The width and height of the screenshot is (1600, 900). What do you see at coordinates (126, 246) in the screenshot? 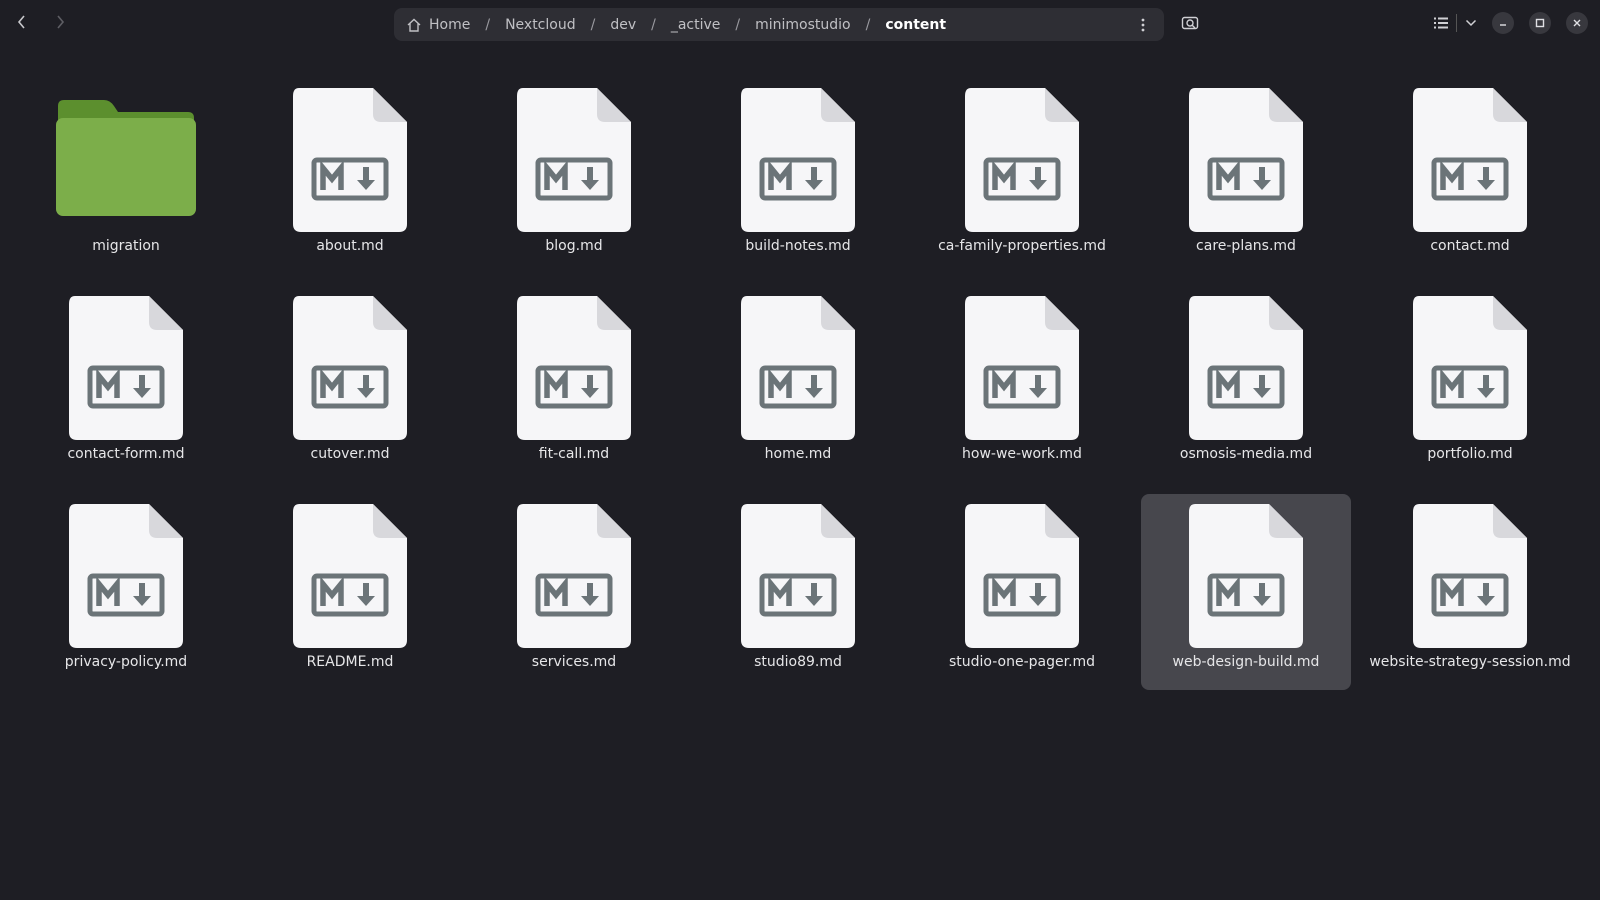
I see `file-name: migration` at bounding box center [126, 246].